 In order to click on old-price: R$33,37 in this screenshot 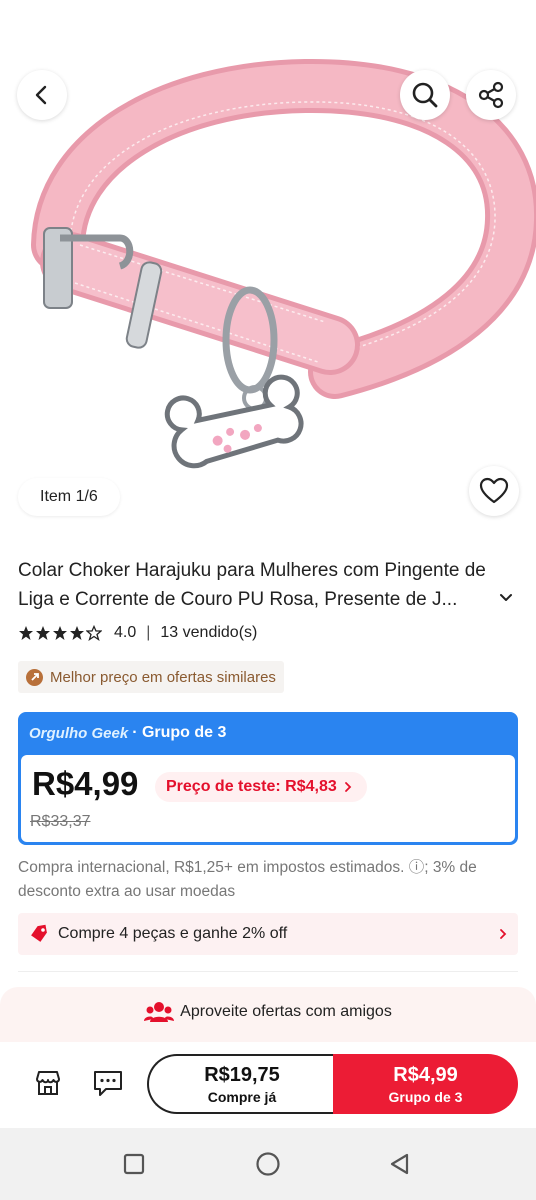, I will do `click(60, 821)`.